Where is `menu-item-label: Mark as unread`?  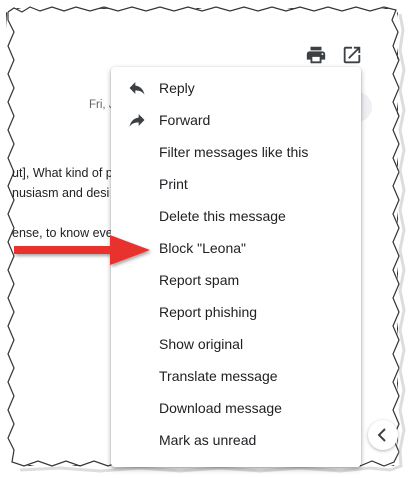 menu-item-label: Mark as unread is located at coordinates (208, 440).